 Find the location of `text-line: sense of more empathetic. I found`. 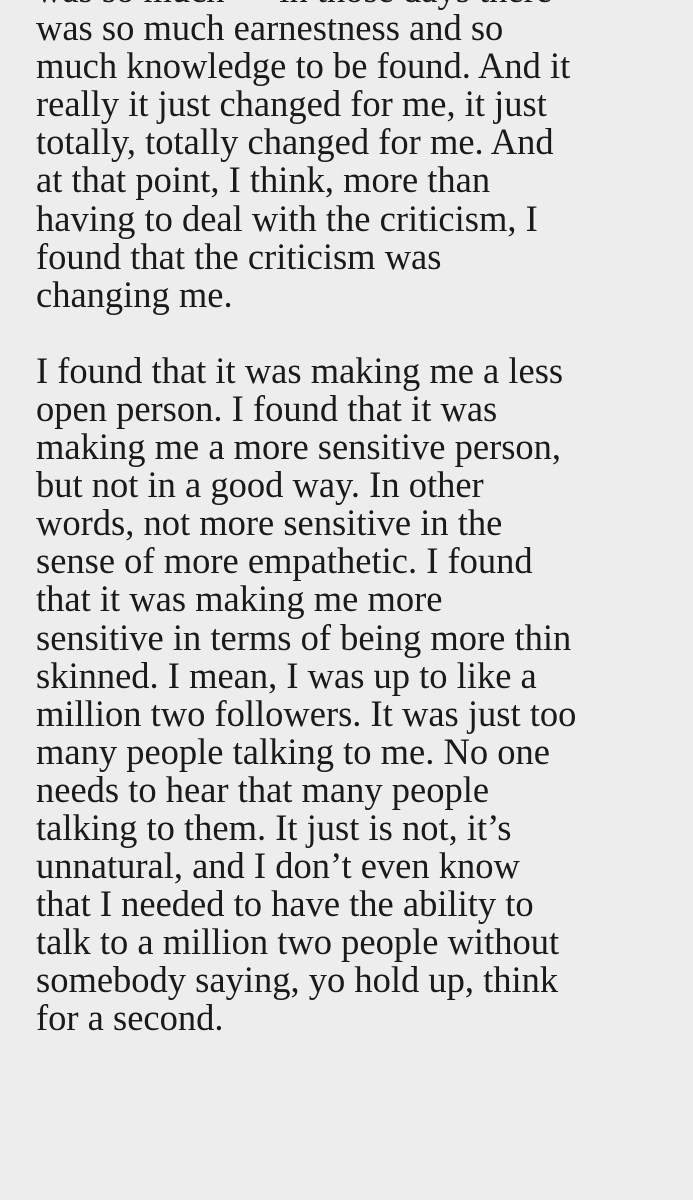

text-line: sense of more empathetic. I found is located at coordinates (284, 561).